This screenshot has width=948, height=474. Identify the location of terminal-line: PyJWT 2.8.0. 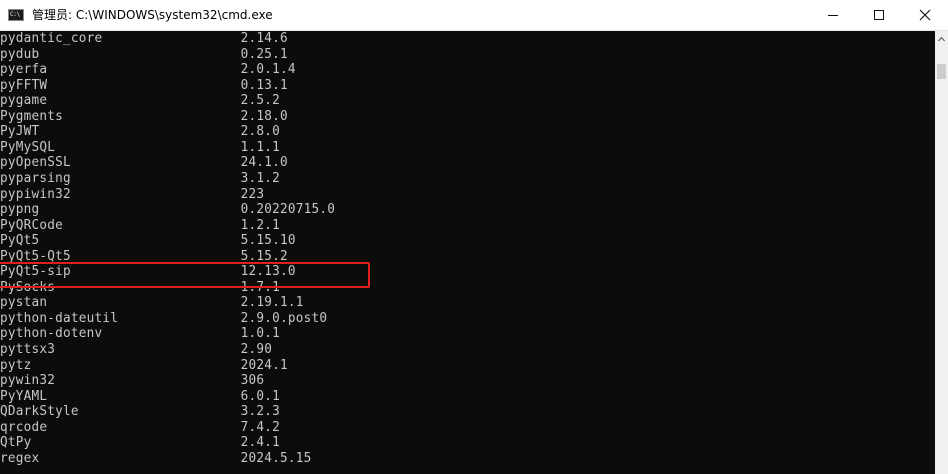
(439, 132).